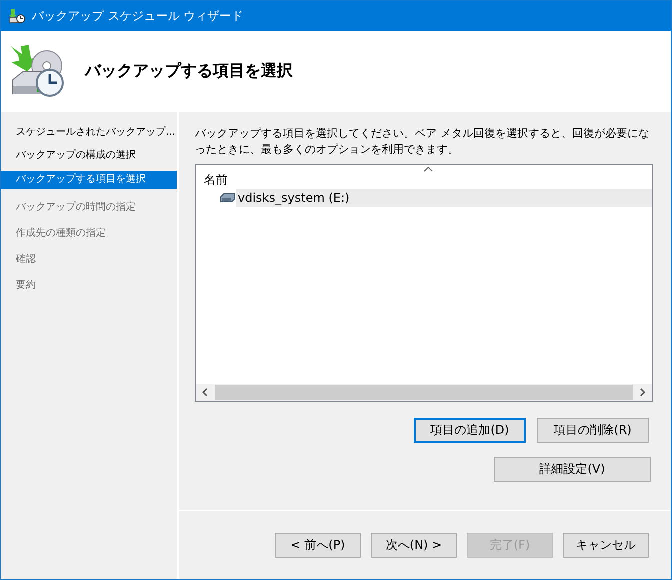 The width and height of the screenshot is (672, 580). I want to click on wizard-nav-button: < 前へ(P), so click(318, 545).